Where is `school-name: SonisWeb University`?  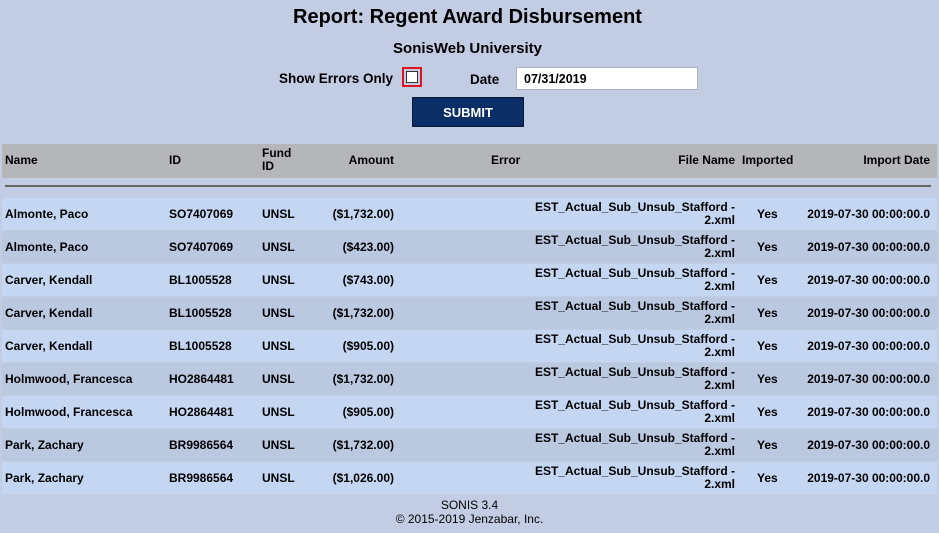 school-name: SonisWeb University is located at coordinates (467, 48).